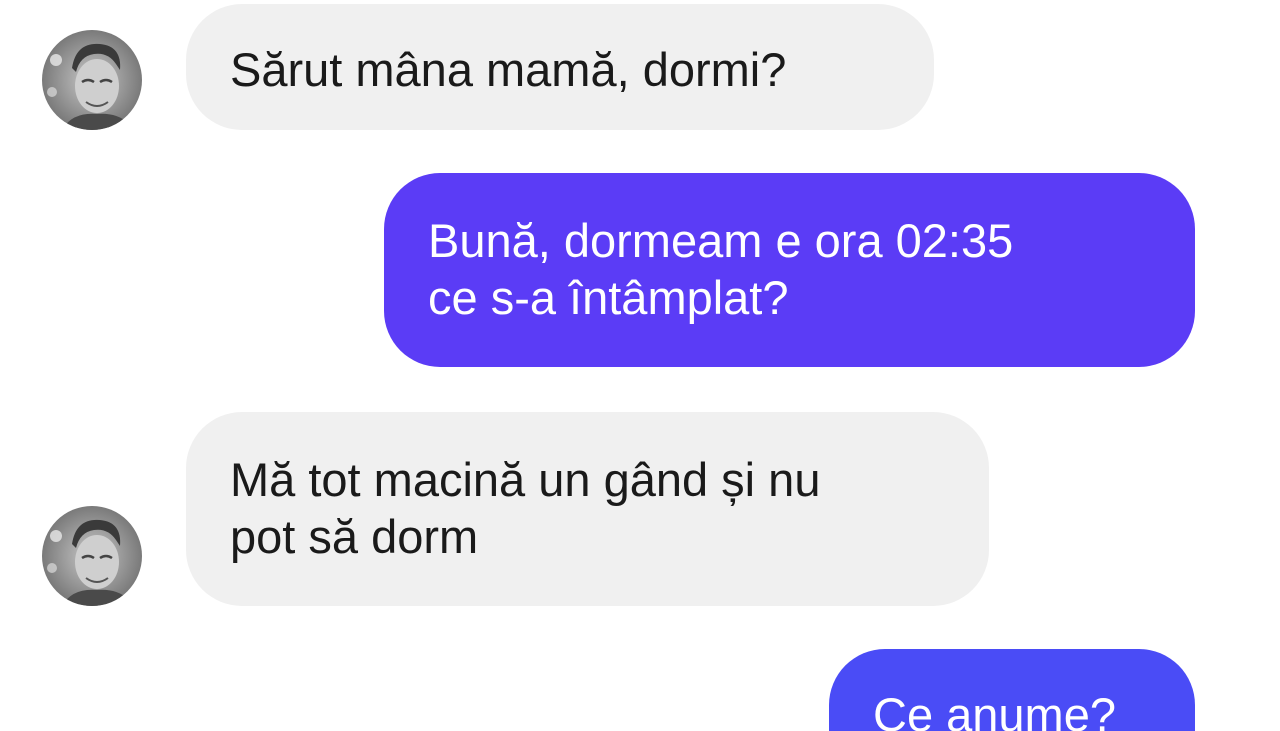 Image resolution: width=1280 pixels, height=731 pixels. I want to click on message-text-line-2: ce s-a întâmplat?, so click(608, 297).